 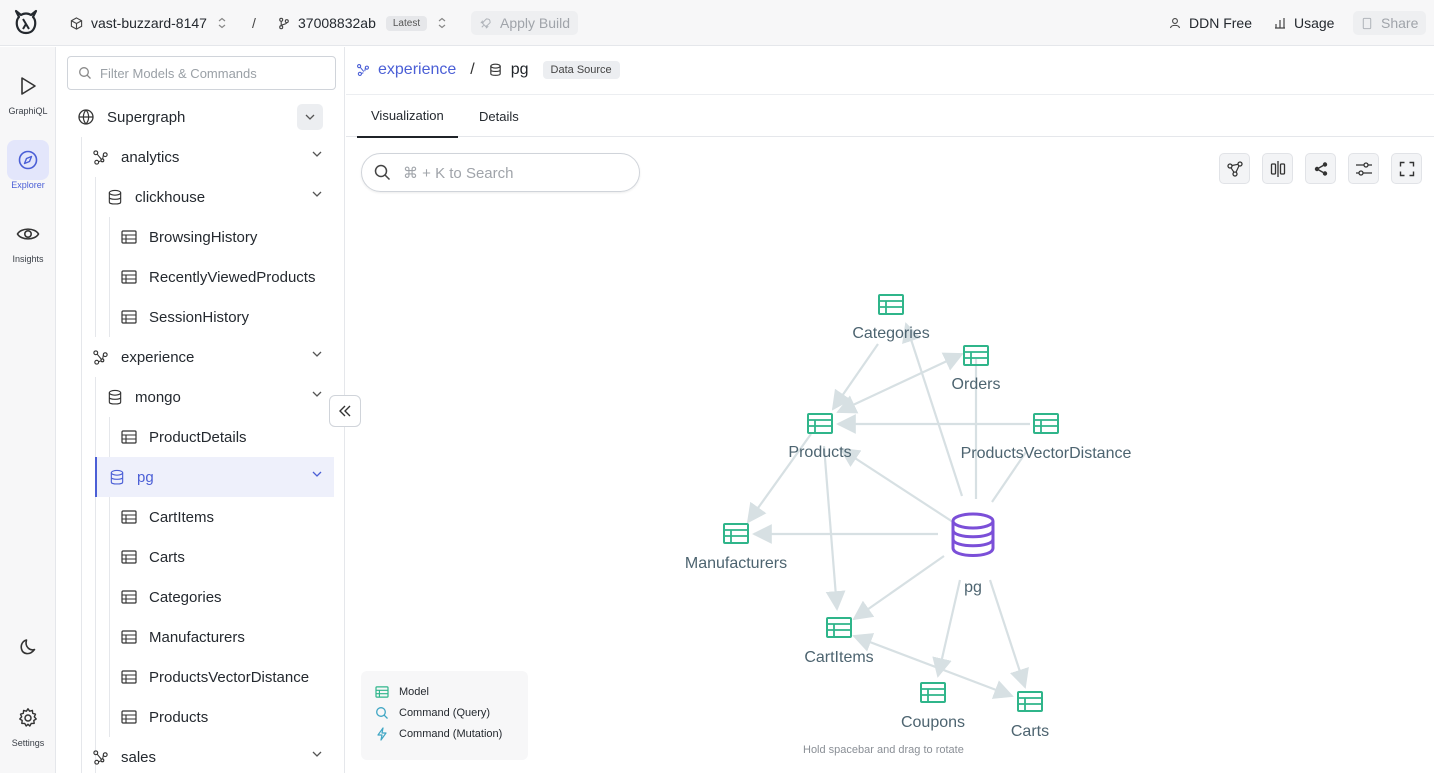 What do you see at coordinates (890, 333) in the screenshot?
I see `node-label: Categories` at bounding box center [890, 333].